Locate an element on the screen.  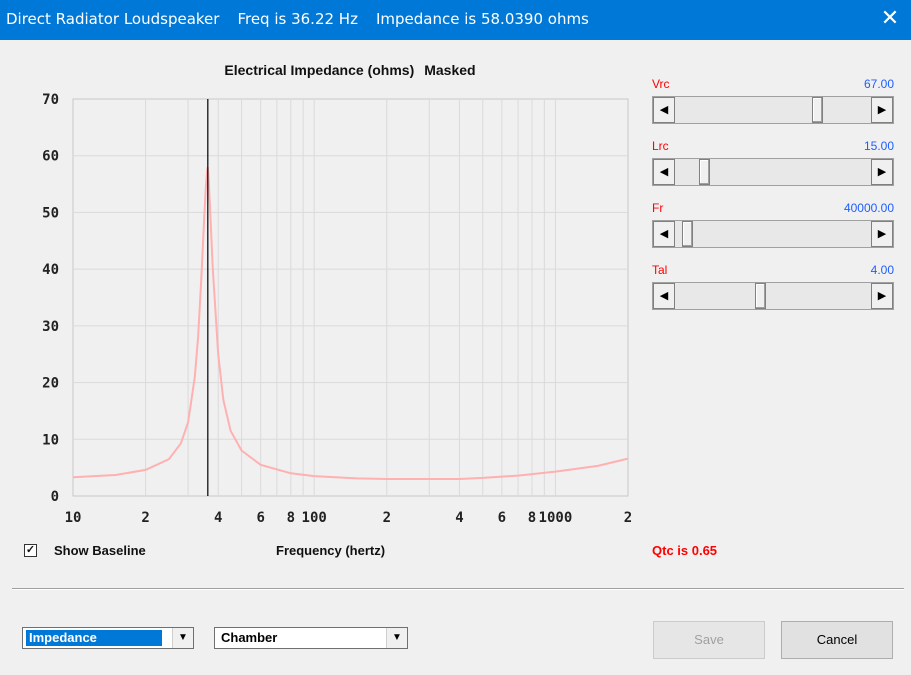
slider-vrc: Vrc 67.00 ◀ ▶ is located at coordinates (773, 101).